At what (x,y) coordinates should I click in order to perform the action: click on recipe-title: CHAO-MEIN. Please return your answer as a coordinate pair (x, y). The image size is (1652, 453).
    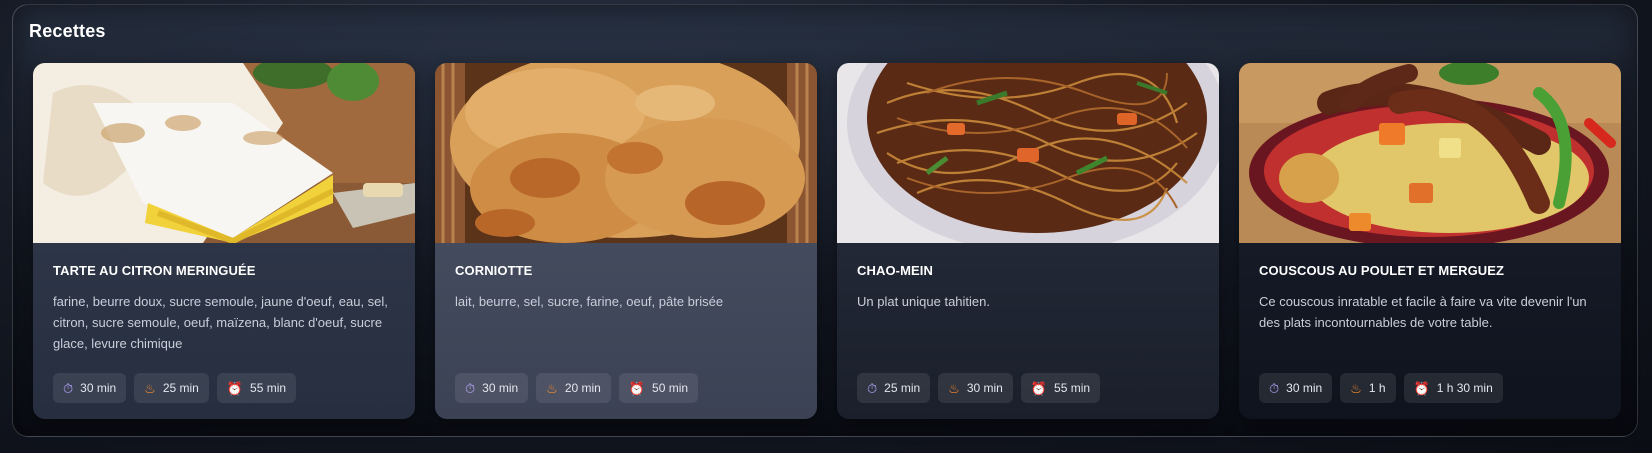
    Looking at the image, I should click on (895, 270).